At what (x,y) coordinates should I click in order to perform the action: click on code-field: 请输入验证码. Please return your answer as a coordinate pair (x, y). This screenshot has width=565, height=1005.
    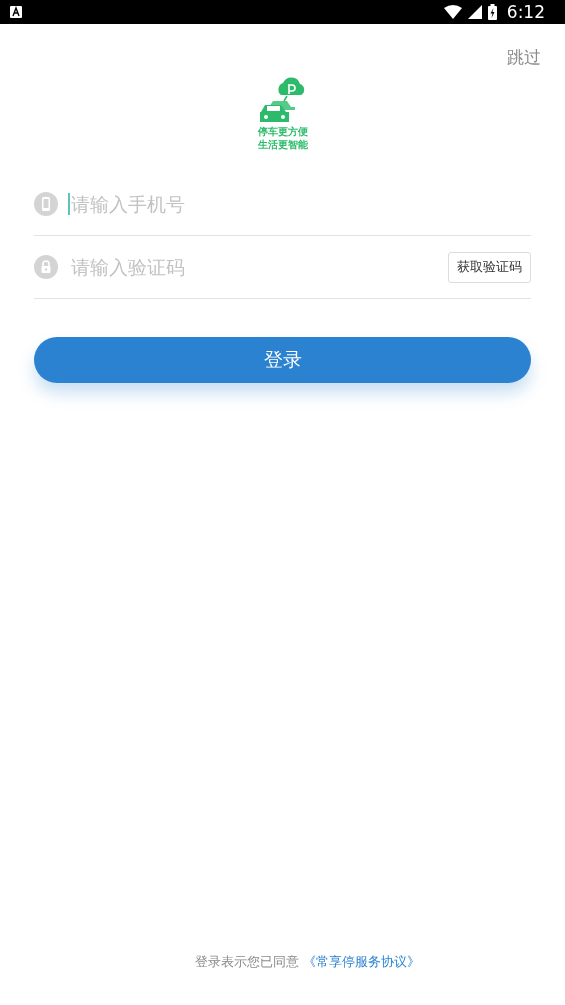
    Looking at the image, I should click on (253, 267).